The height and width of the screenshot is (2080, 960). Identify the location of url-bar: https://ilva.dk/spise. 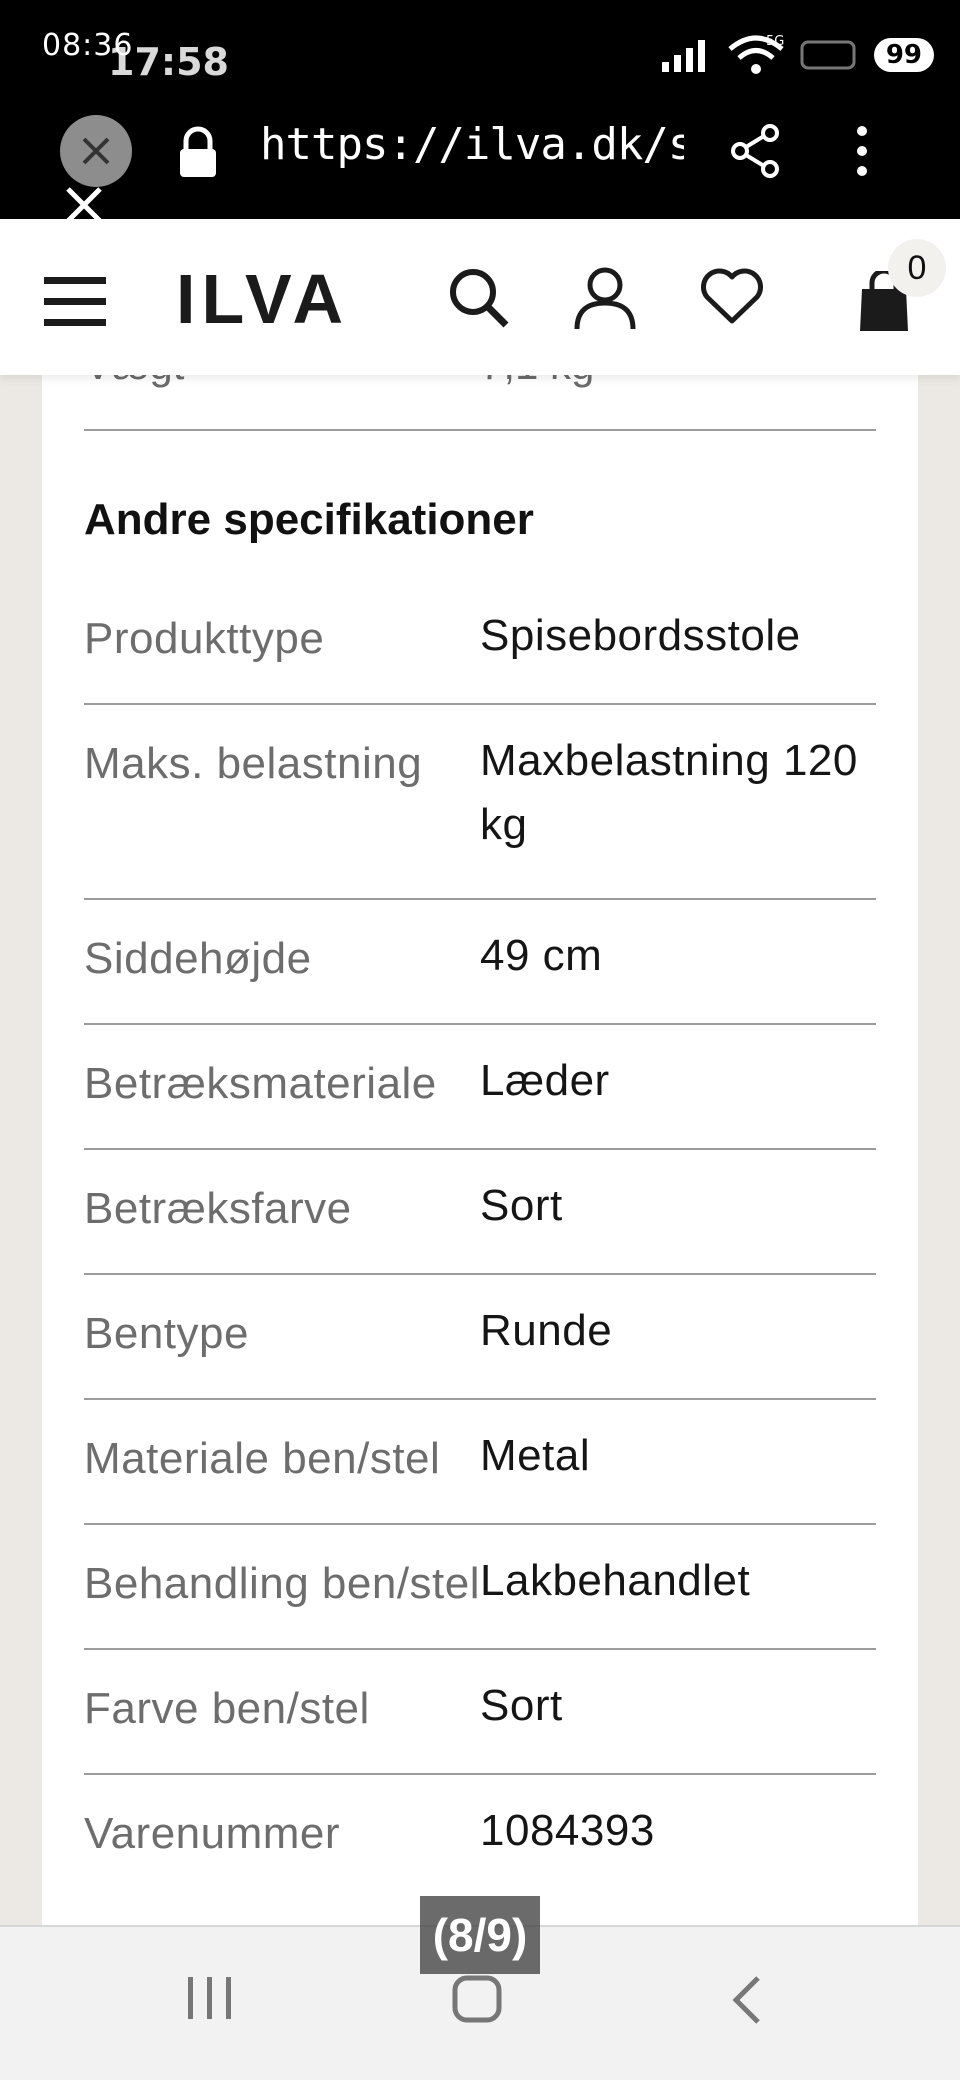
(472, 144).